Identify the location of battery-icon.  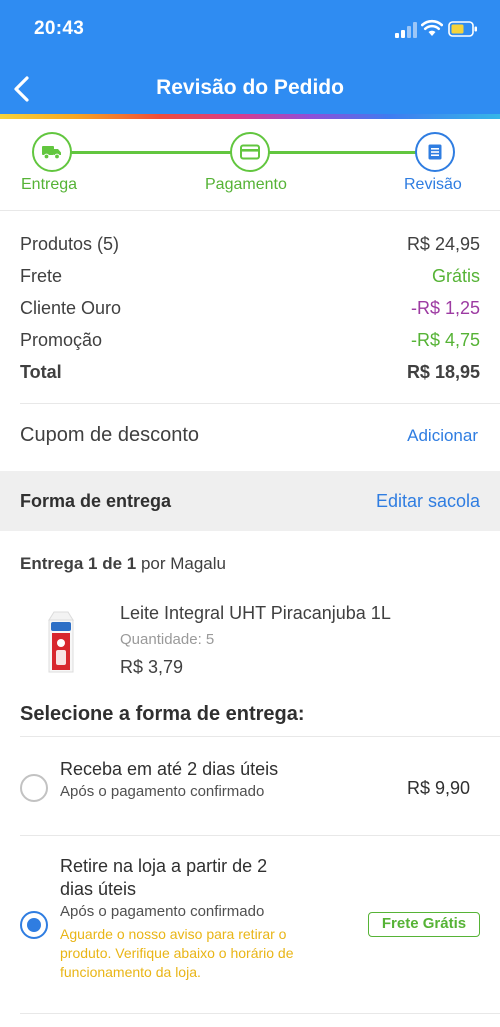
(462, 29).